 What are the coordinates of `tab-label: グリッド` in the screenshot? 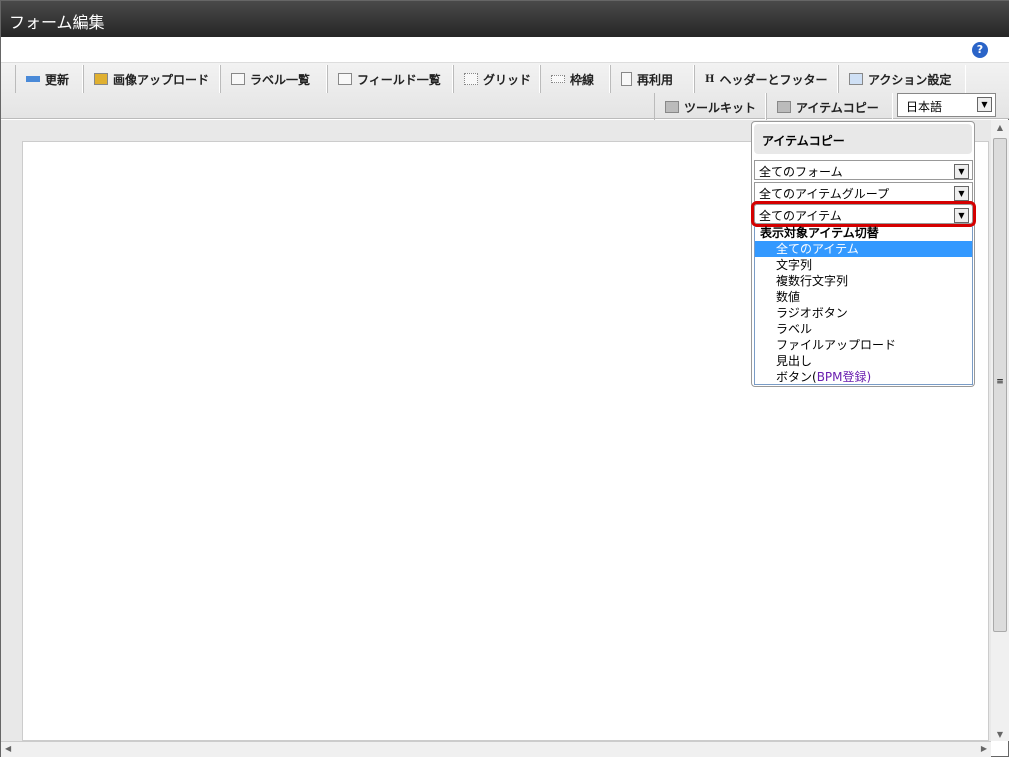 It's located at (507, 79).